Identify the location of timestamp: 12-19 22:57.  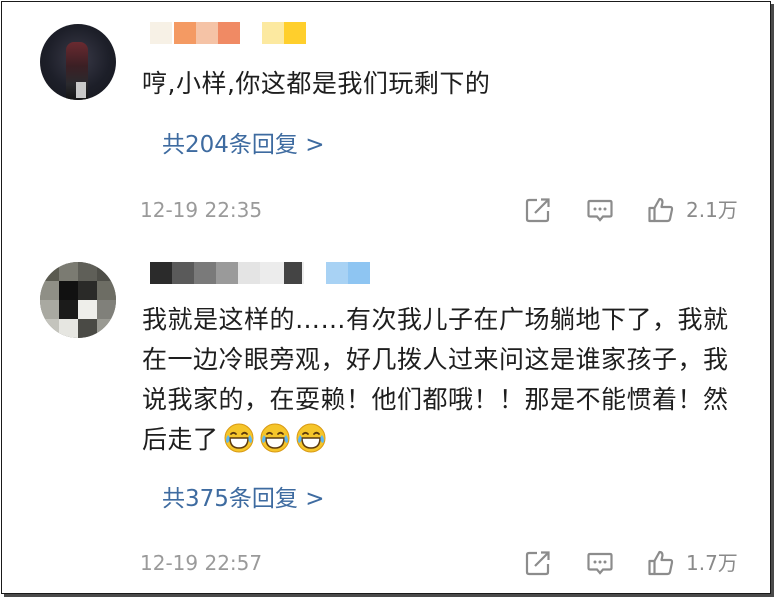
(201, 563).